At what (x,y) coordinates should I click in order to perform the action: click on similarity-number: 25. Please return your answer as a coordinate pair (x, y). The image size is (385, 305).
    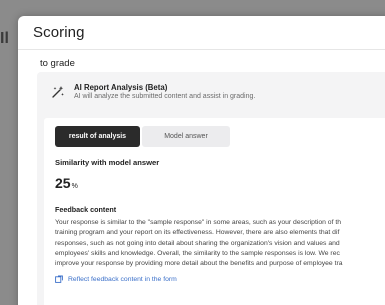
    Looking at the image, I should click on (63, 183).